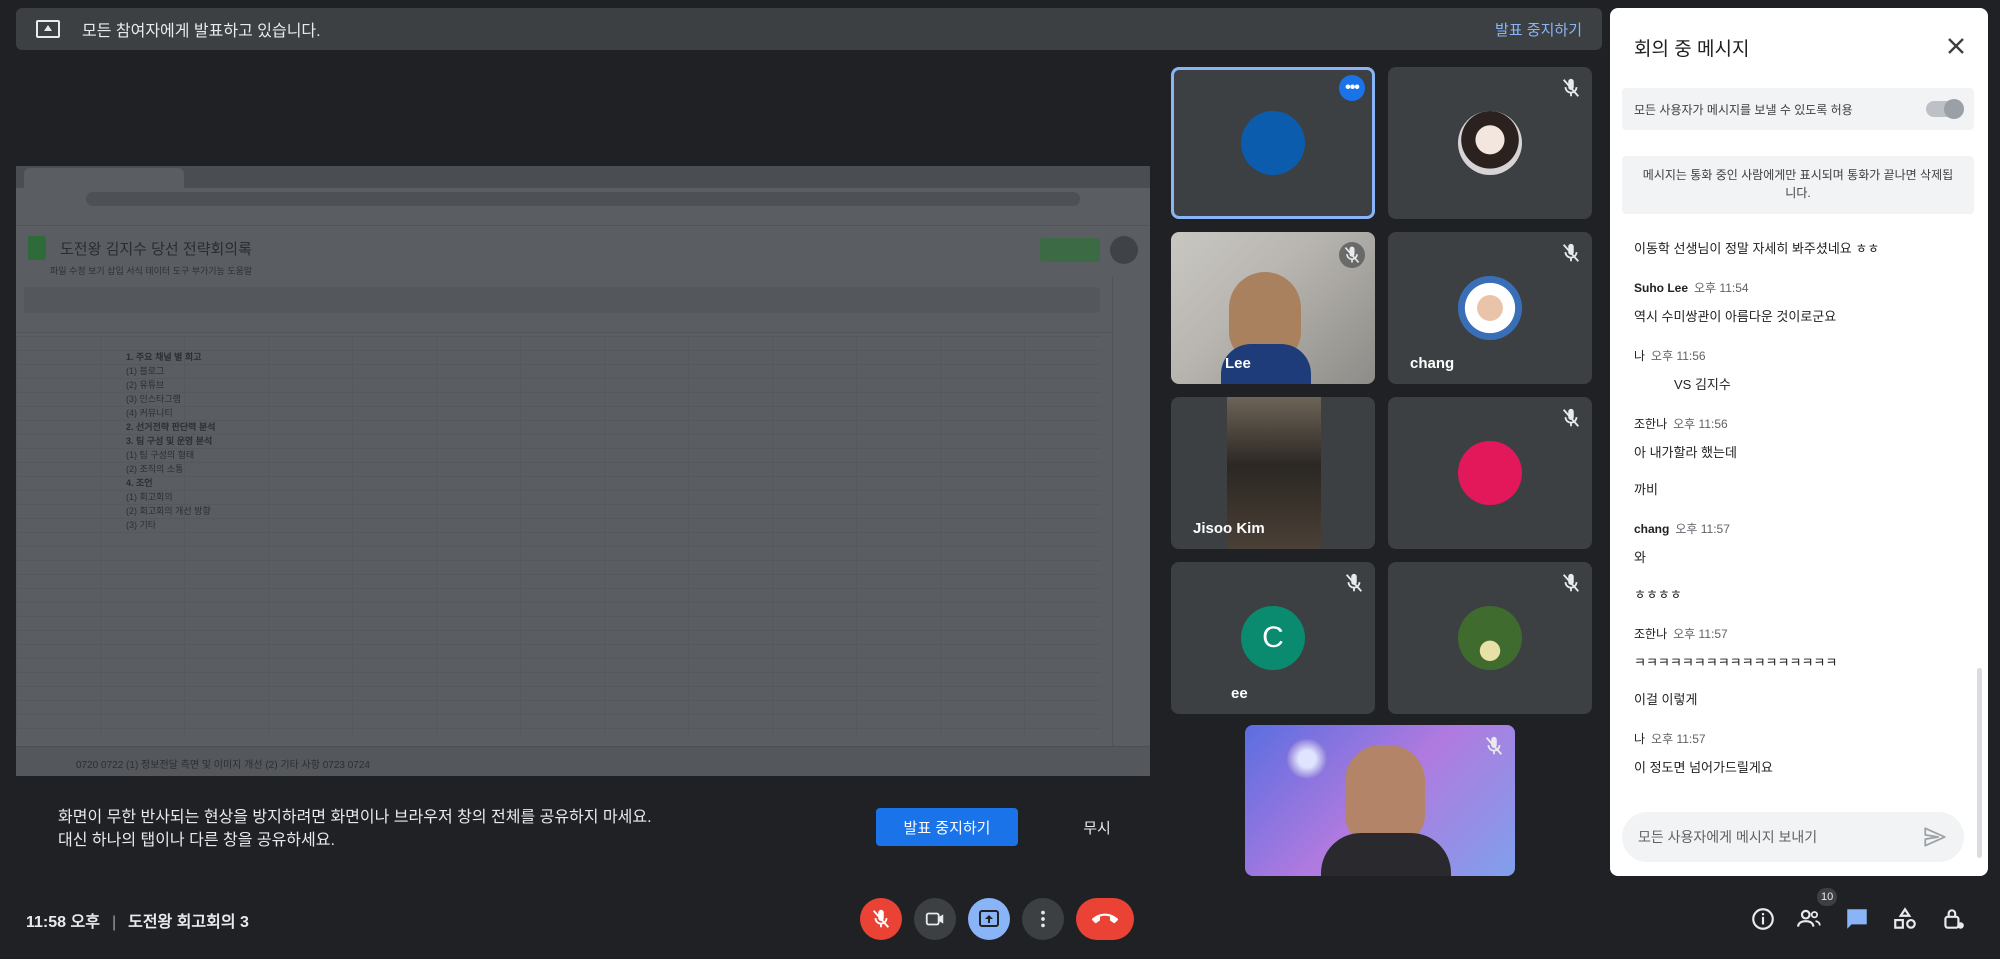 Image resolution: width=2000 pixels, height=959 pixels. I want to click on dismiss-button: 무시, so click(1097, 827).